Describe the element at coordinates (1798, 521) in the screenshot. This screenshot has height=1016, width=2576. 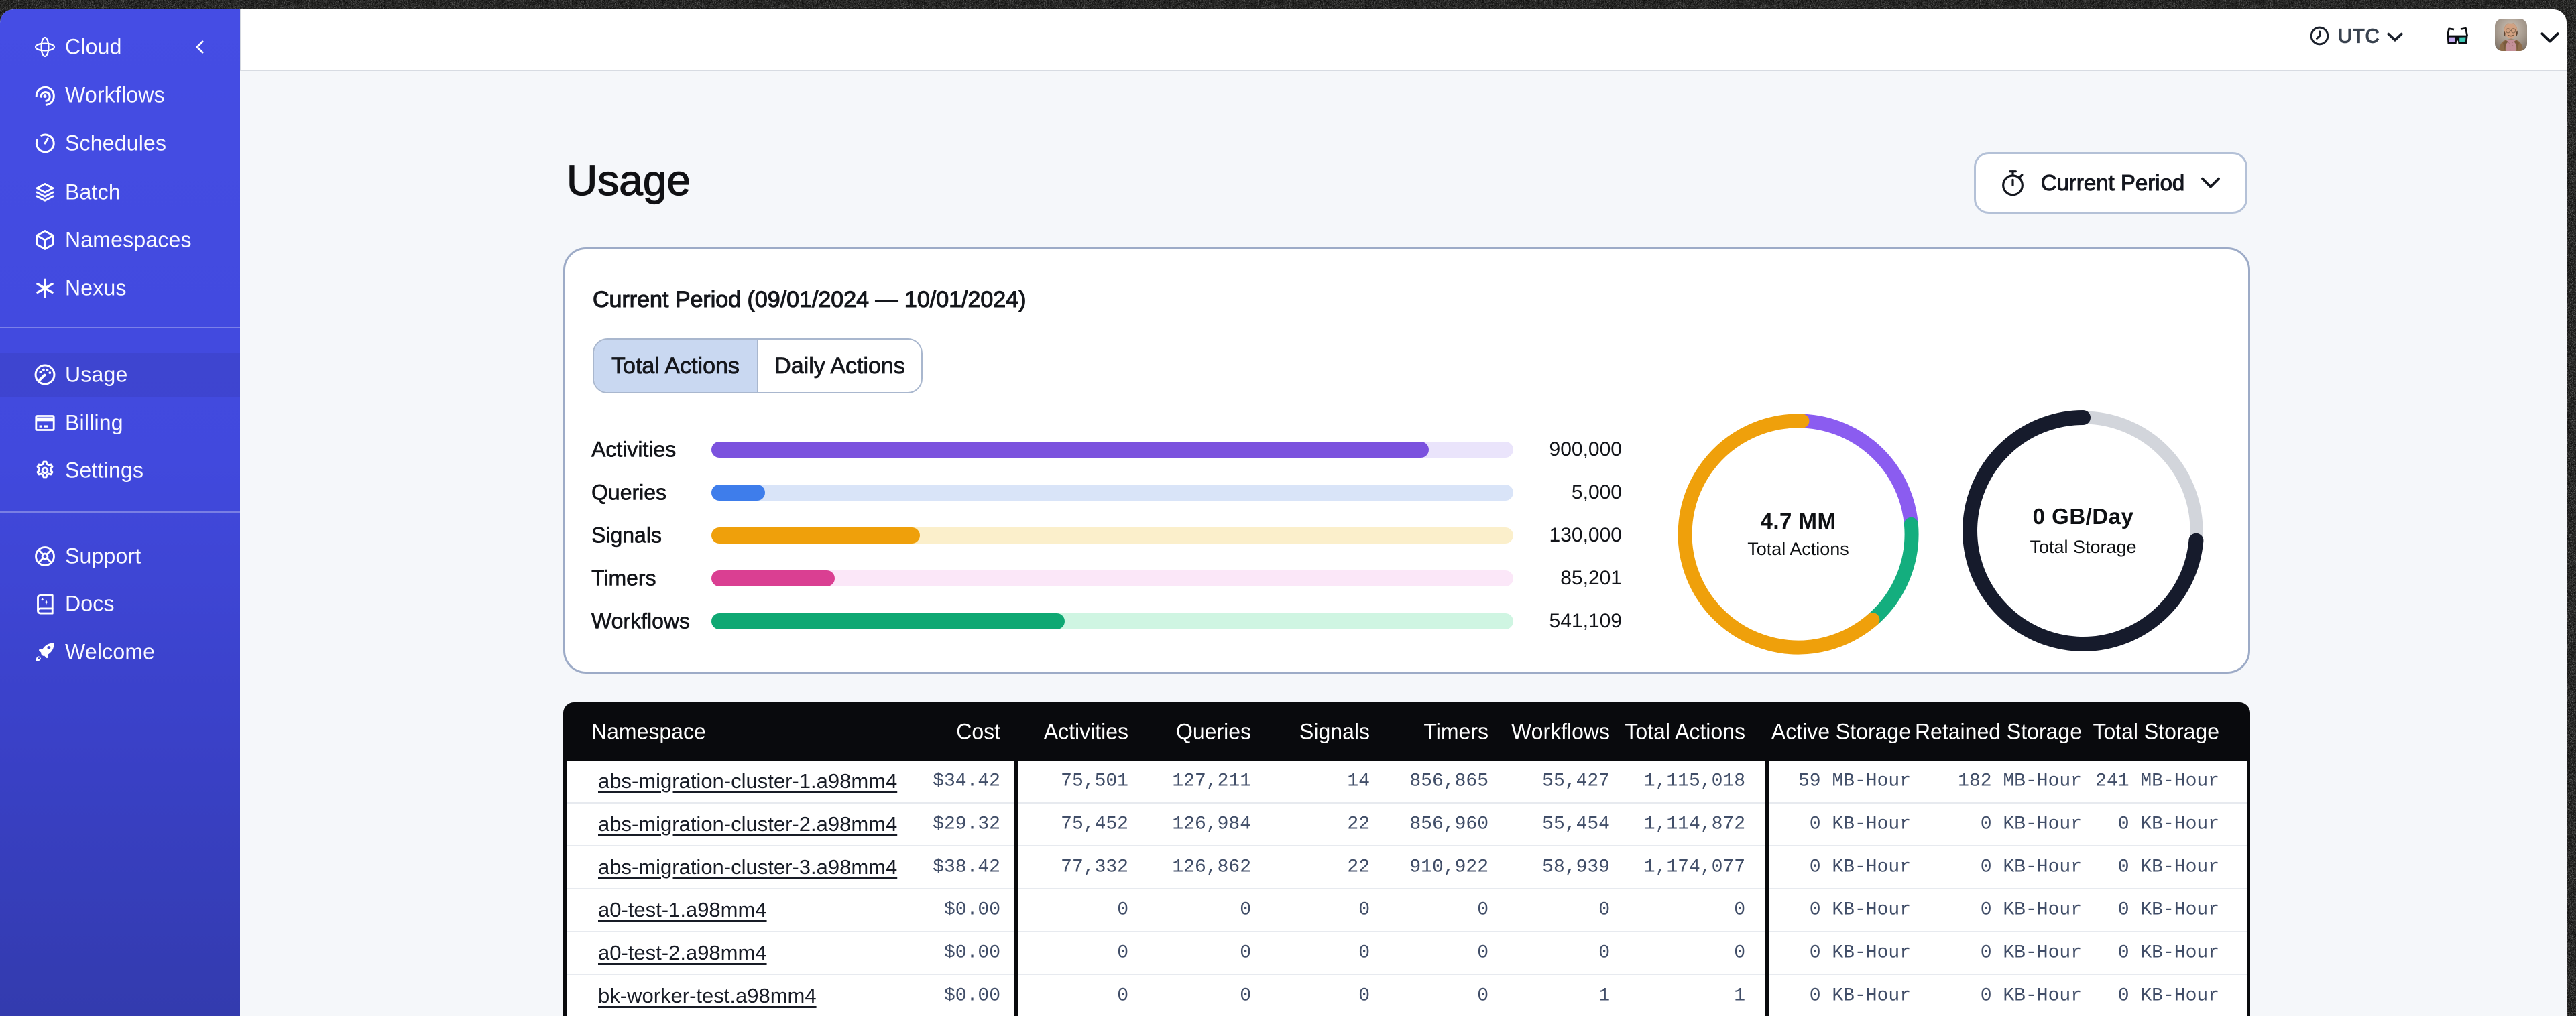
I see `svg-text: 4.7 MM` at that location.